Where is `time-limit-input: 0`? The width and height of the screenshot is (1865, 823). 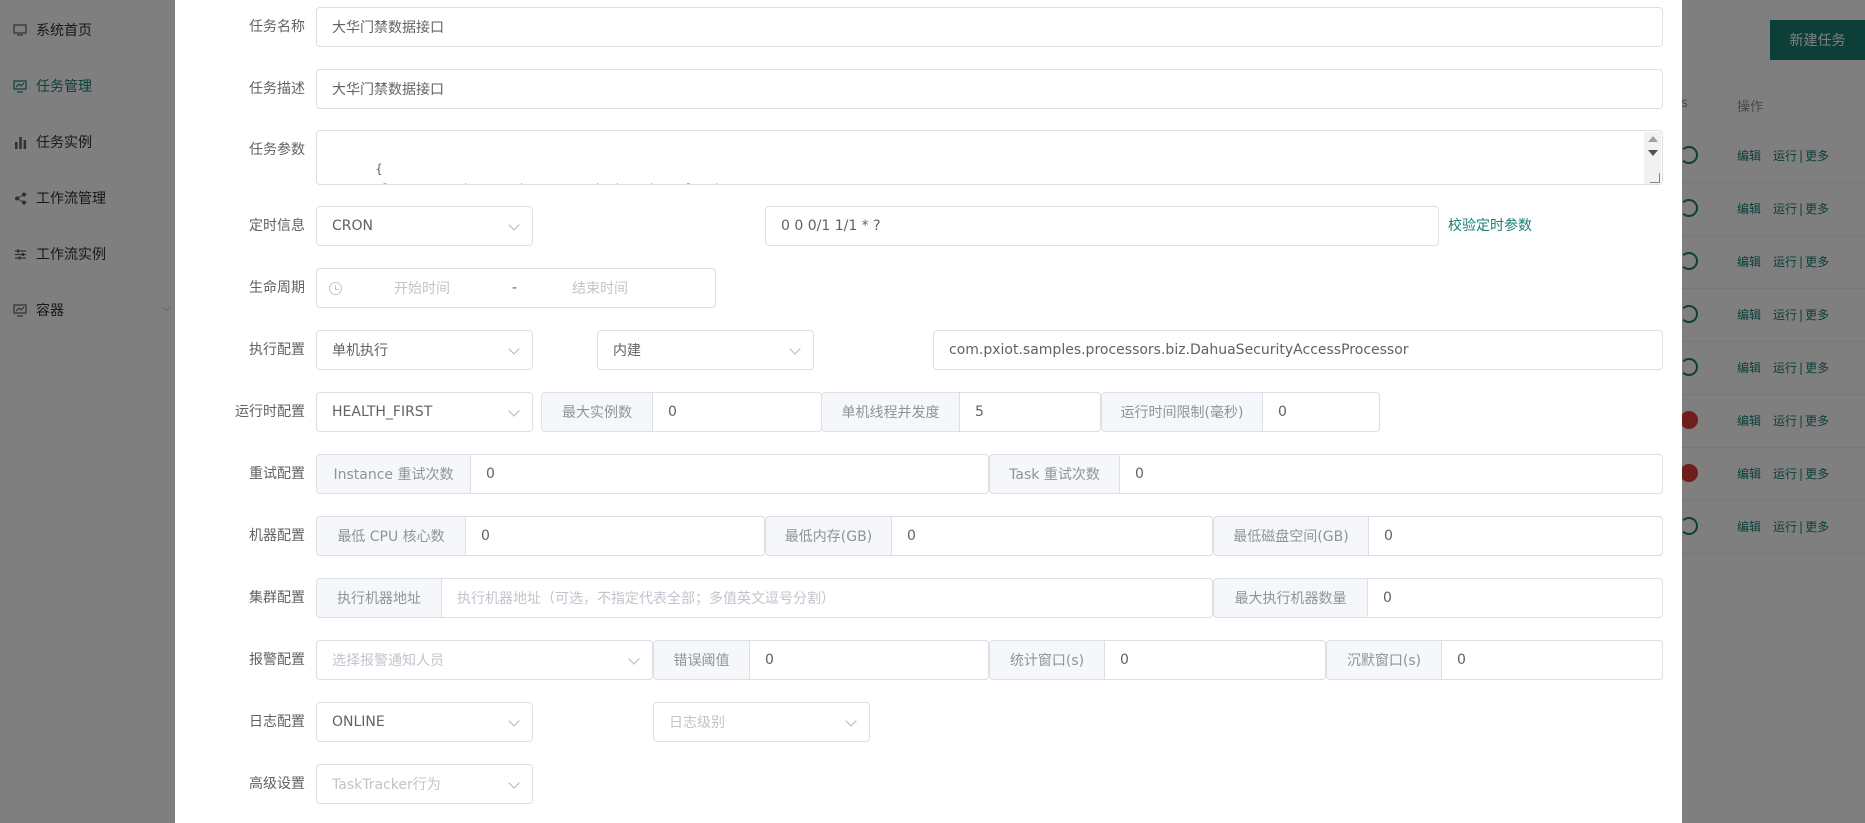 time-limit-input: 0 is located at coordinates (1321, 412).